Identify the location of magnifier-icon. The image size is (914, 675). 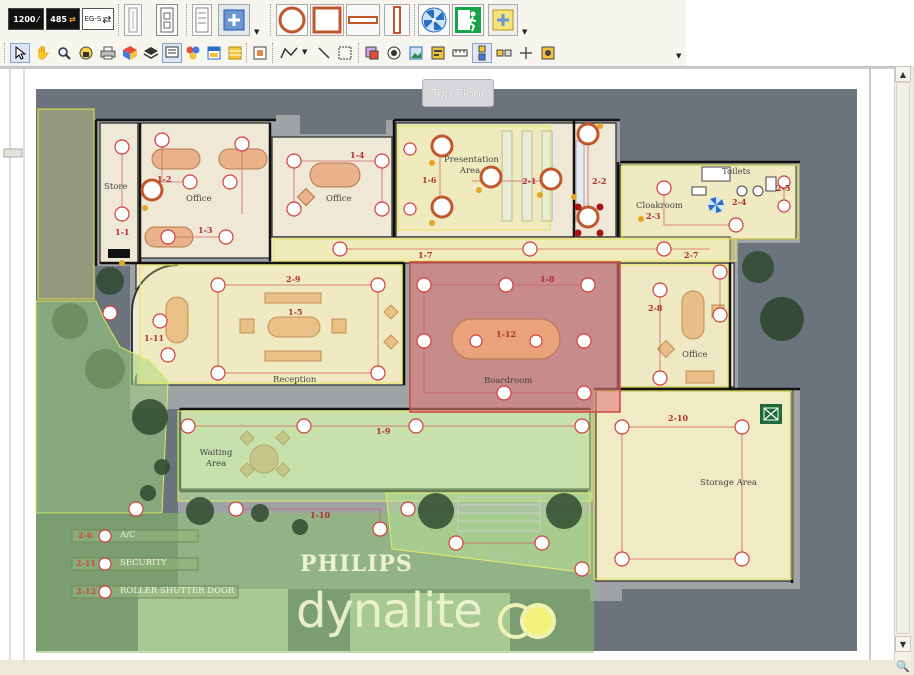
(64, 53).